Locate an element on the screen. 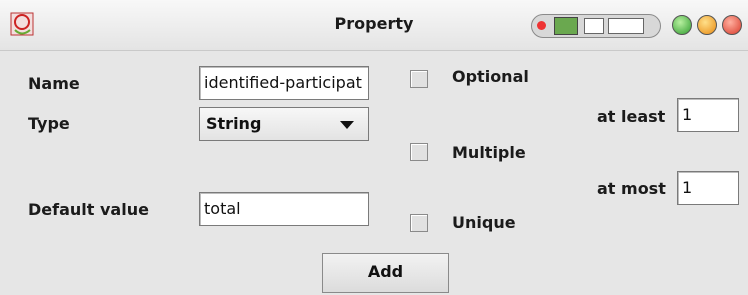 The image size is (748, 295). unique-checkbox is located at coordinates (419, 223).